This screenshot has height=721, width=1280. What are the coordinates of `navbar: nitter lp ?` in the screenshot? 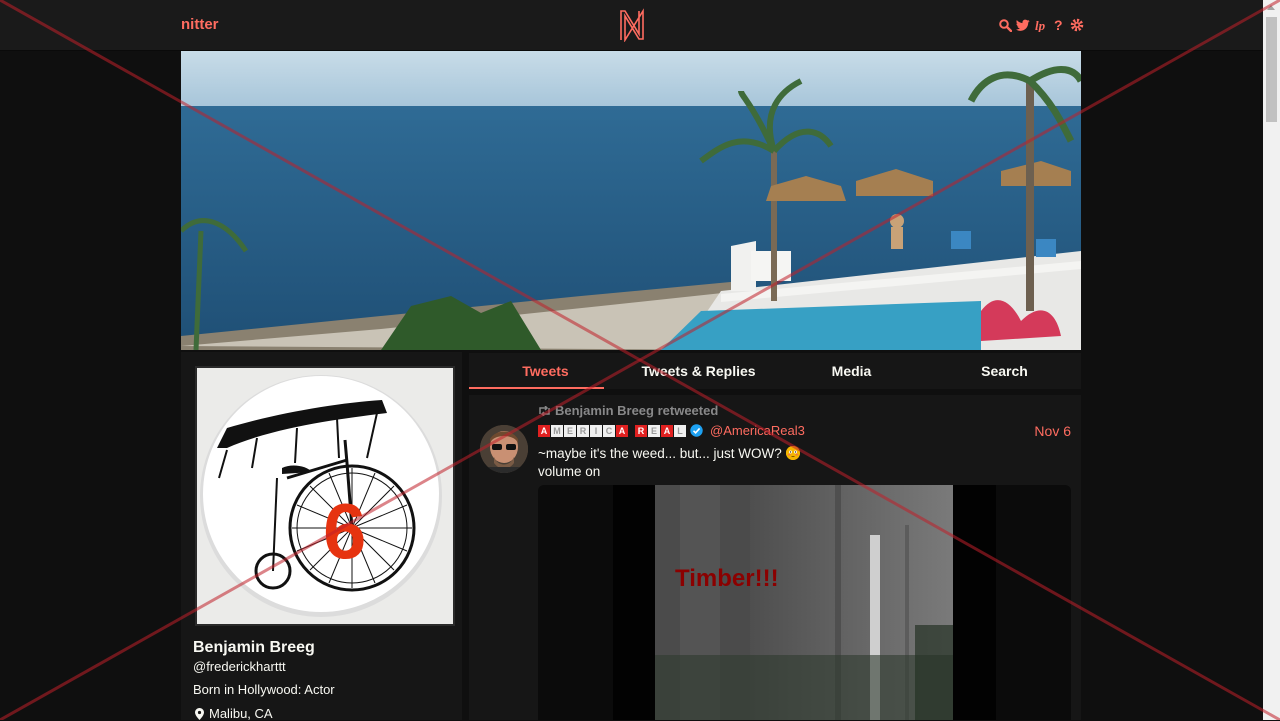 It's located at (631, 25).